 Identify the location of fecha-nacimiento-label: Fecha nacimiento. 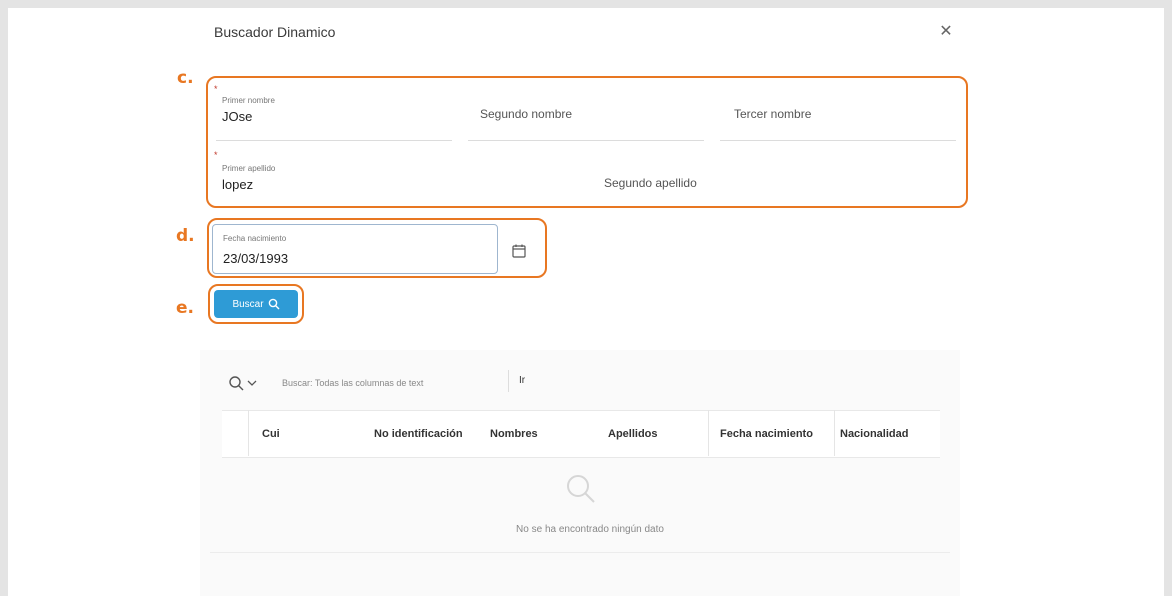
(255, 238).